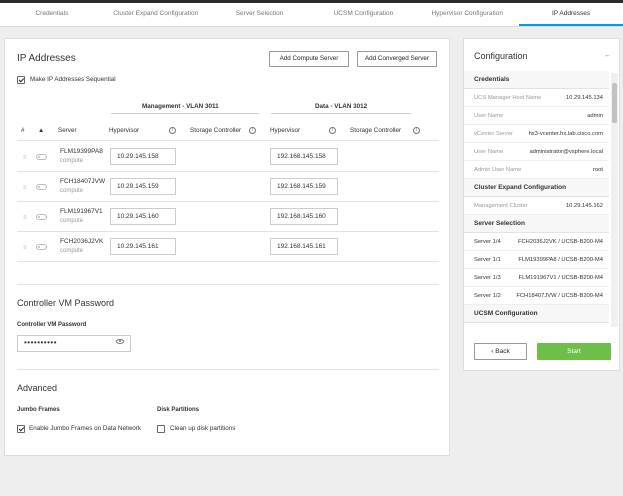 This screenshot has width=623, height=496. Describe the element at coordinates (37, 388) in the screenshot. I see `advanced-section-title: Advanced` at that location.